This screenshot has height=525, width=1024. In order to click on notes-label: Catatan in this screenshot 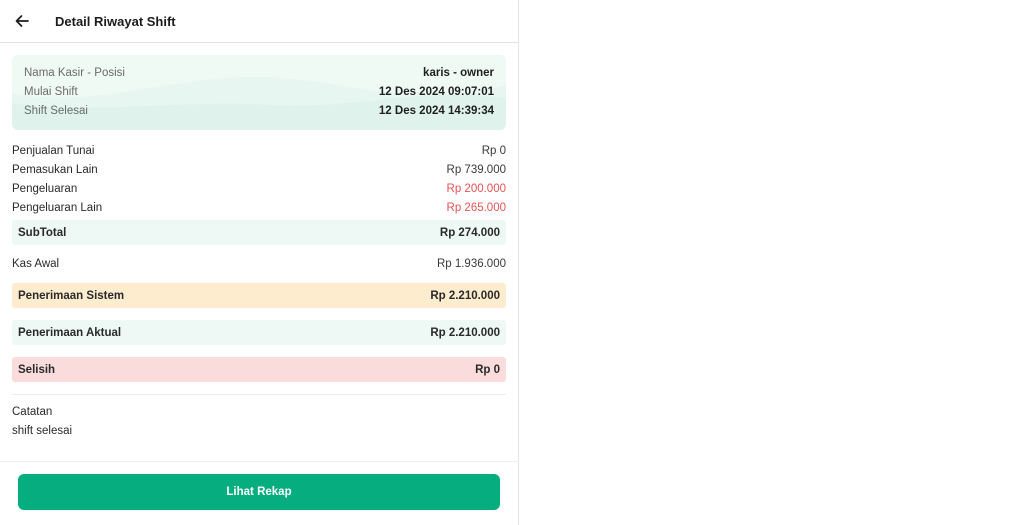, I will do `click(32, 412)`.